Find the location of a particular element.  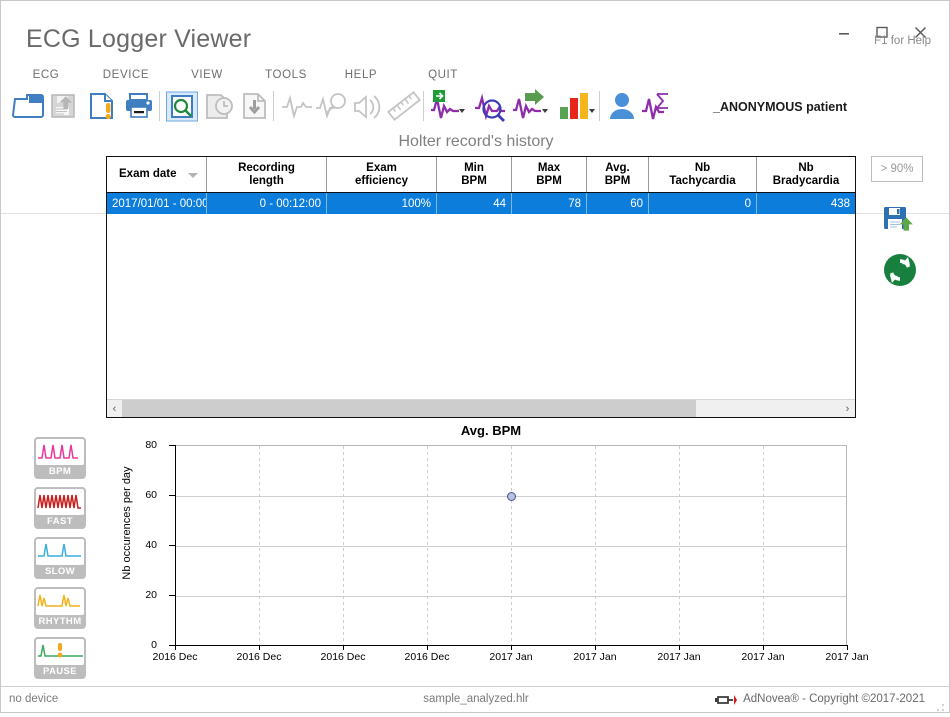

slow-waveform-icon is located at coordinates (60, 552).